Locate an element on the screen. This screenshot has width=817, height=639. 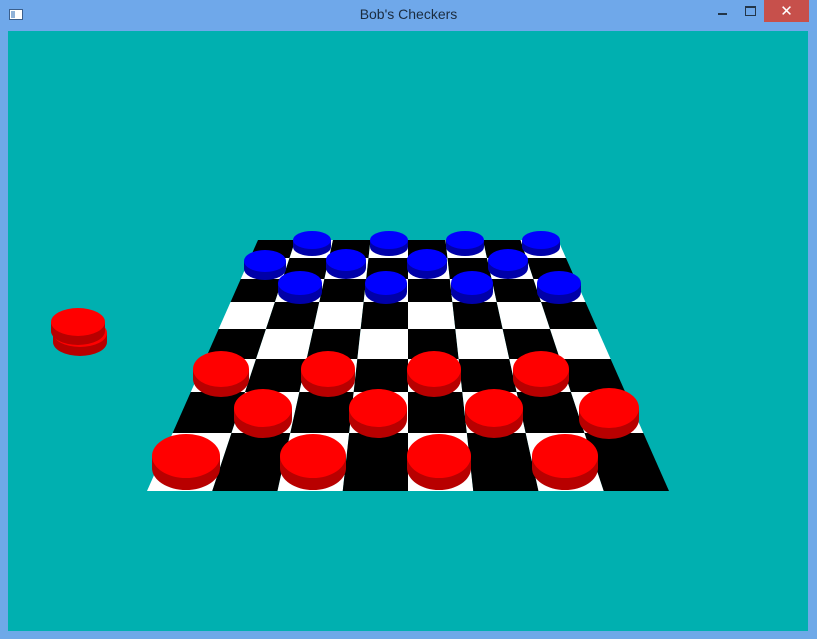
captured-red-piece is located at coordinates (78, 326).